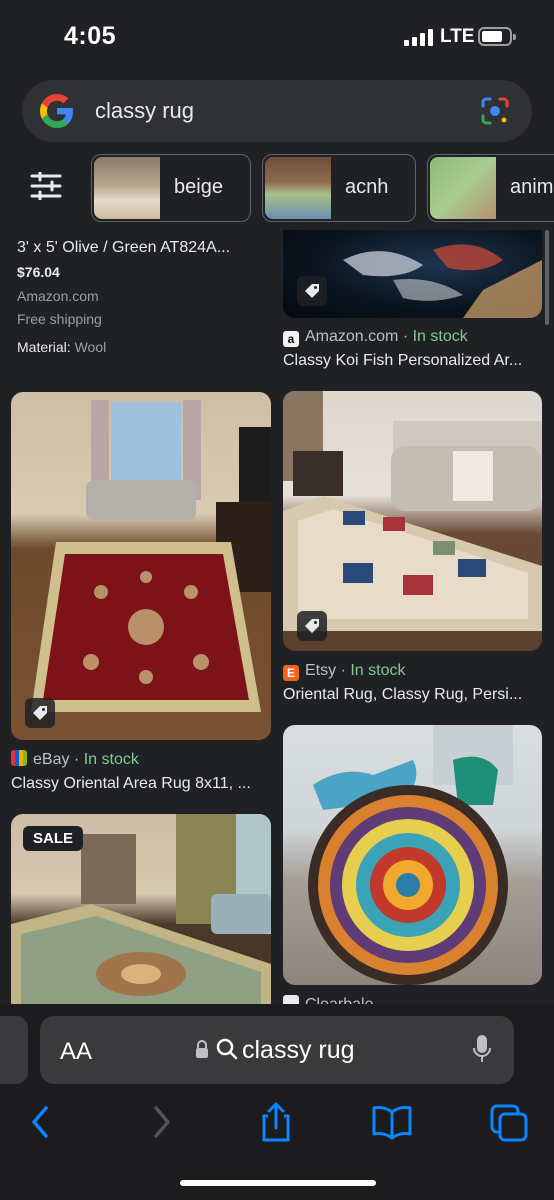 The height and width of the screenshot is (1200, 554). Describe the element at coordinates (171, 188) in the screenshot. I see `chip-beige: beige` at that location.